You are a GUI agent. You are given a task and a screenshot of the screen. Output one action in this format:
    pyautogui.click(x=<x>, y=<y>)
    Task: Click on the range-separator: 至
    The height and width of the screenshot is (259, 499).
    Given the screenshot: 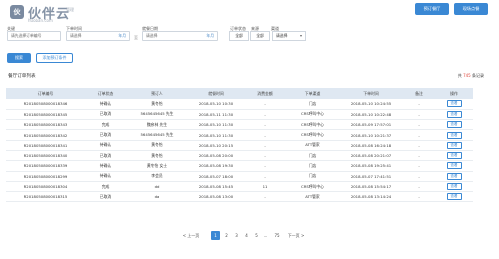 What is the action you would take?
    pyautogui.click(x=136, y=37)
    